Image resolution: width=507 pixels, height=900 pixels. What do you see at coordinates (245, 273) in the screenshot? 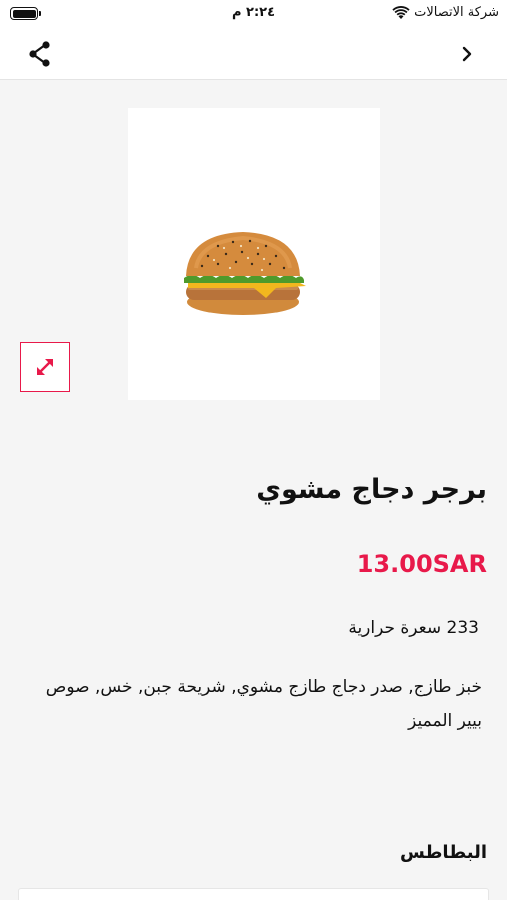
I see `burger-image` at bounding box center [245, 273].